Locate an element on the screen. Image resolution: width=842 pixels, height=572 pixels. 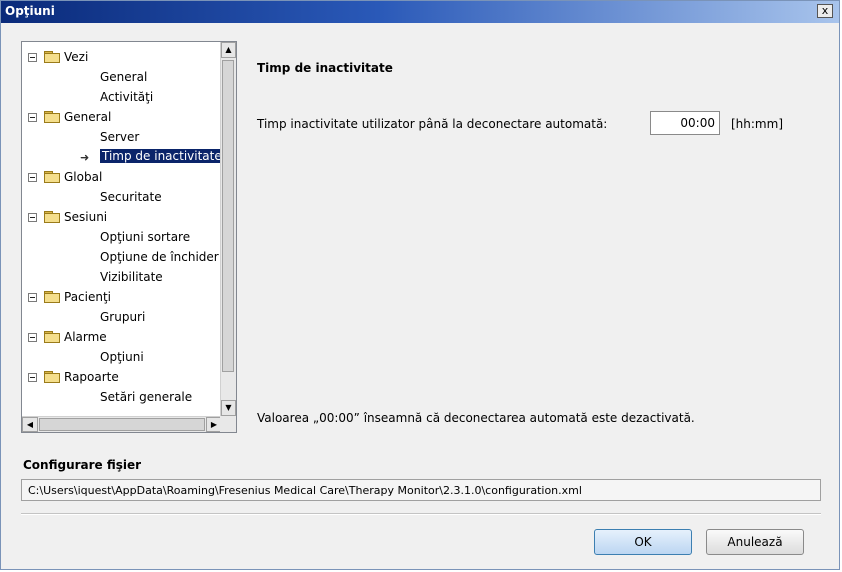
close-button: x is located at coordinates (825, 11).